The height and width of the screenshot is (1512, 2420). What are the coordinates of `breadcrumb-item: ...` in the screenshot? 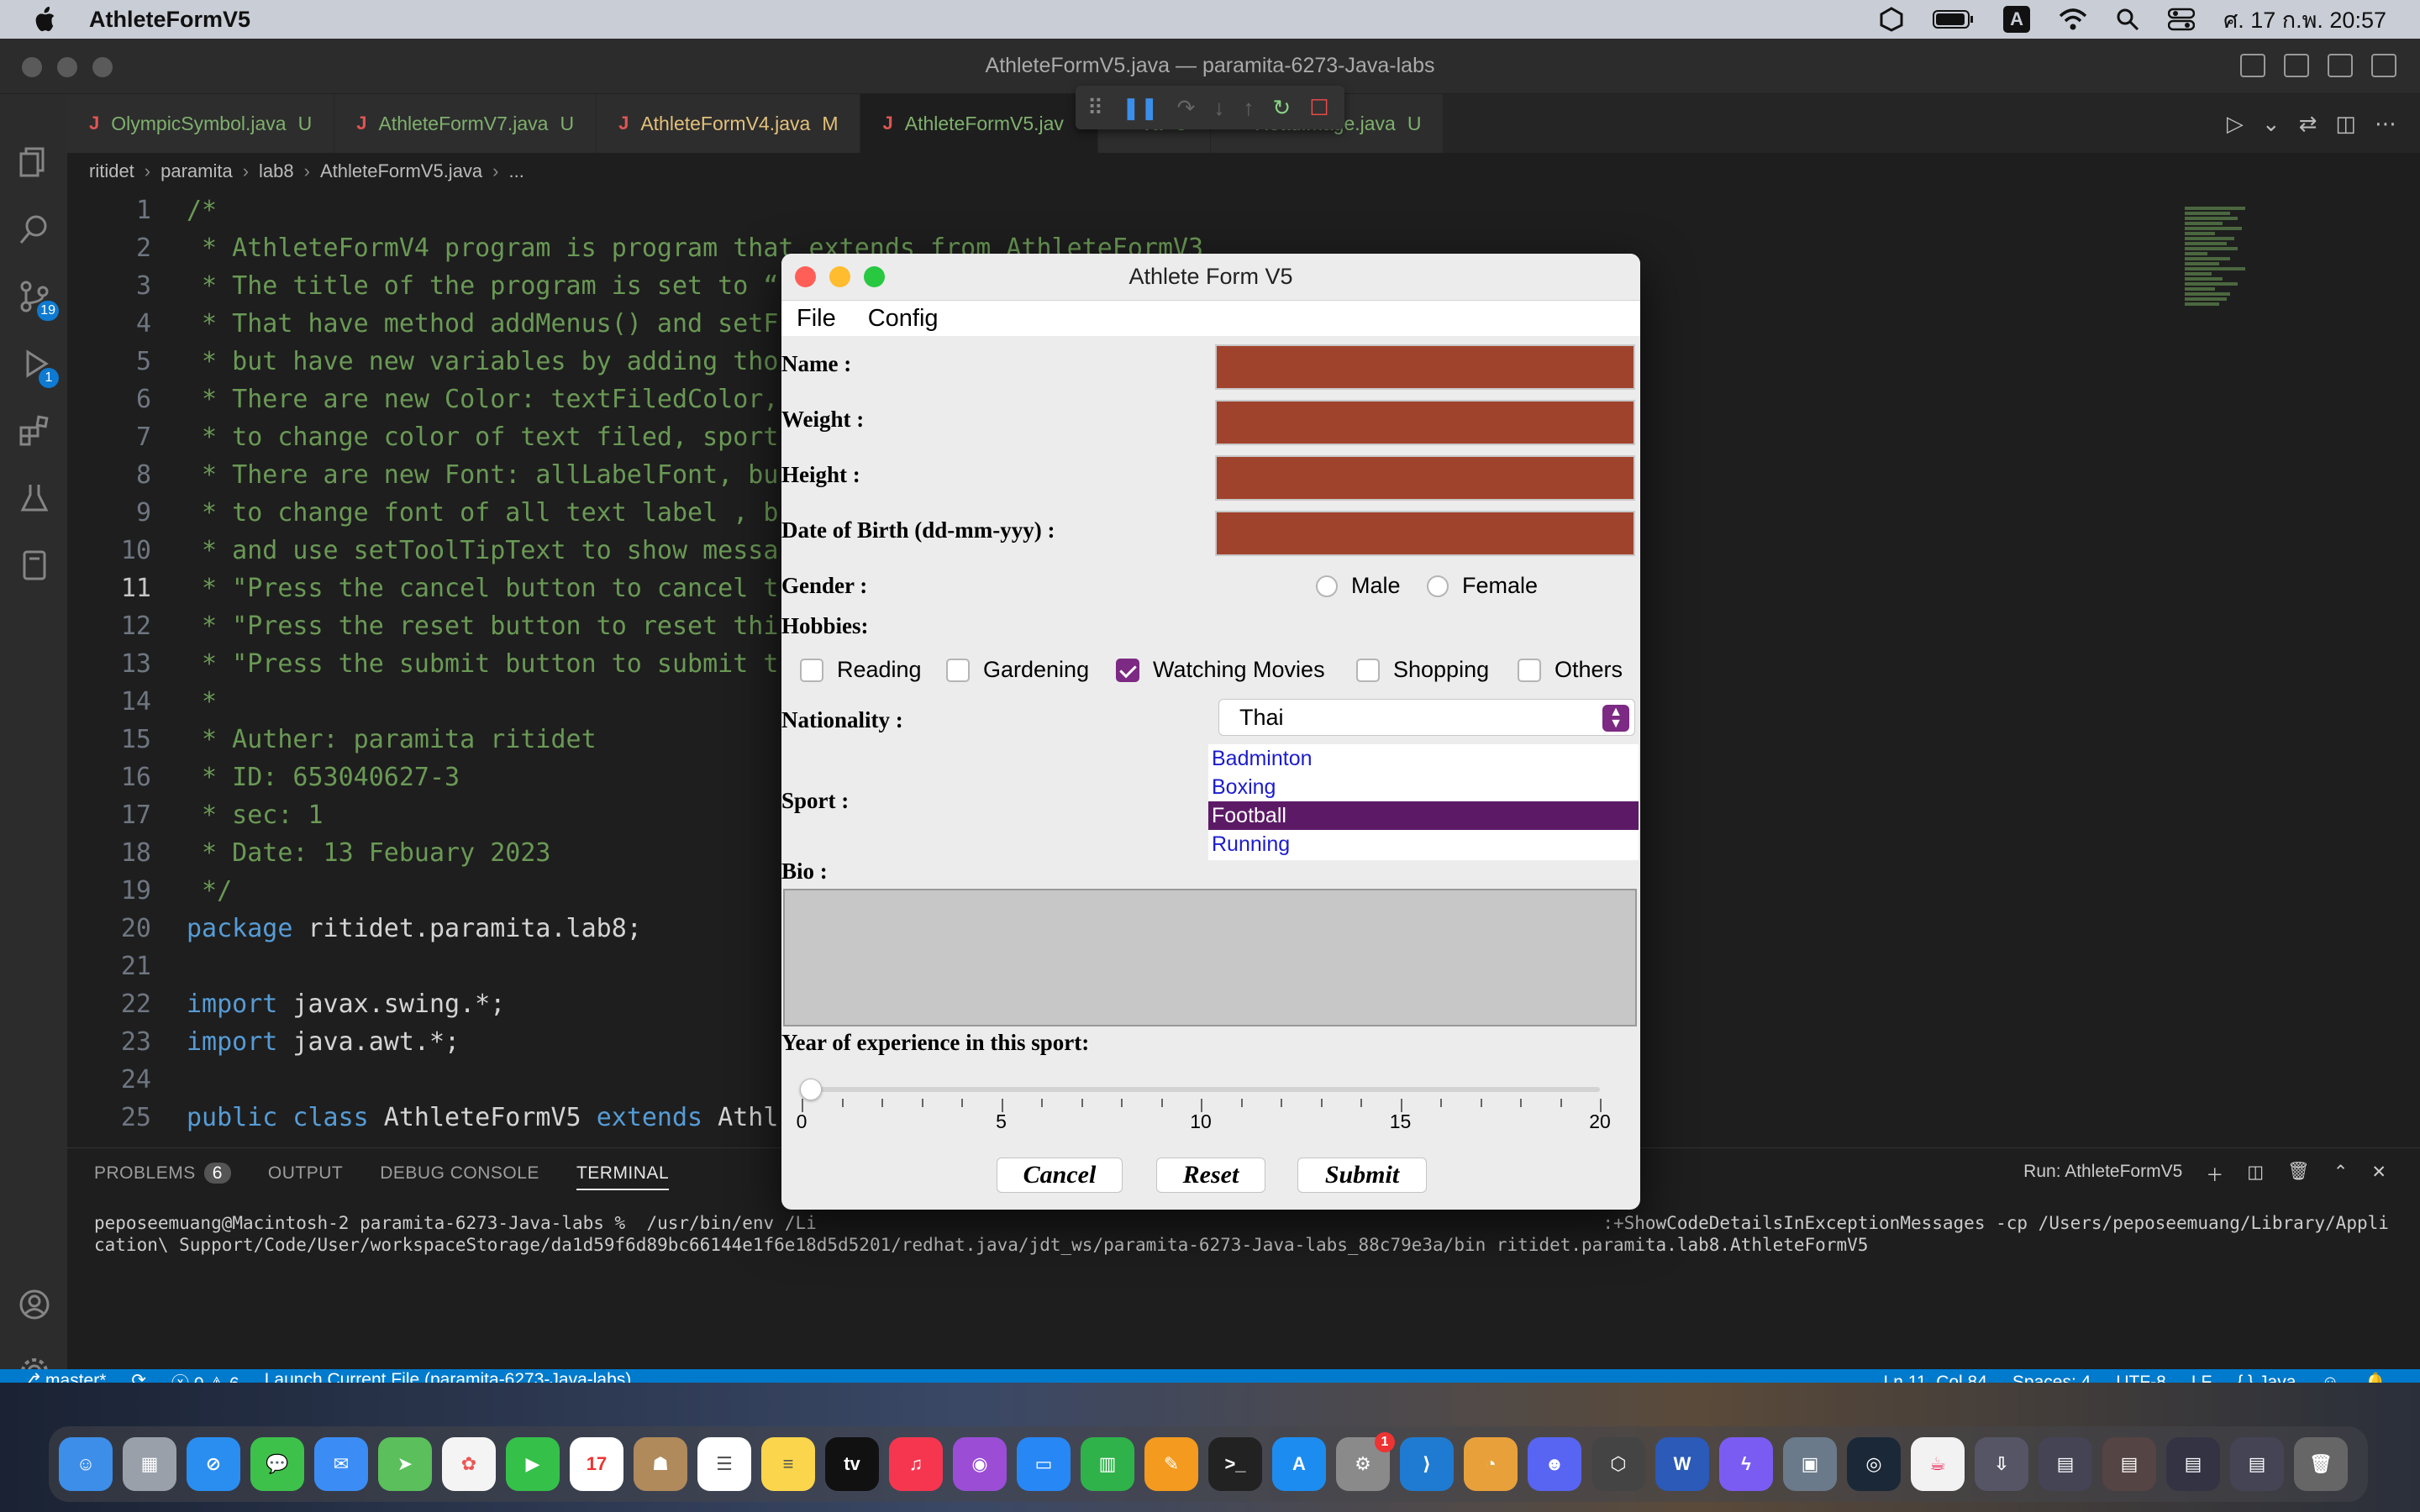 It's located at (516, 171).